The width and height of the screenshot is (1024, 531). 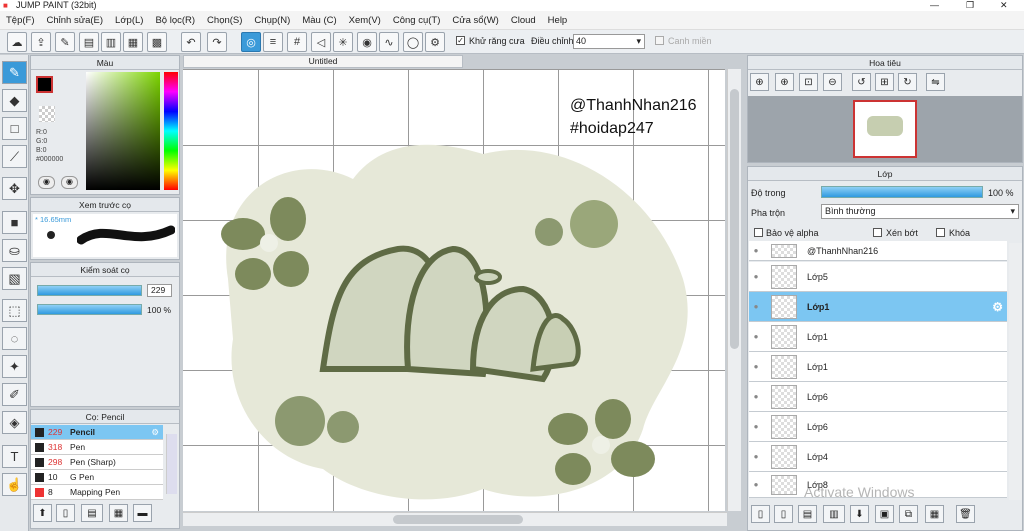 I want to click on flip-icon: ⇋, so click(x=935, y=82).